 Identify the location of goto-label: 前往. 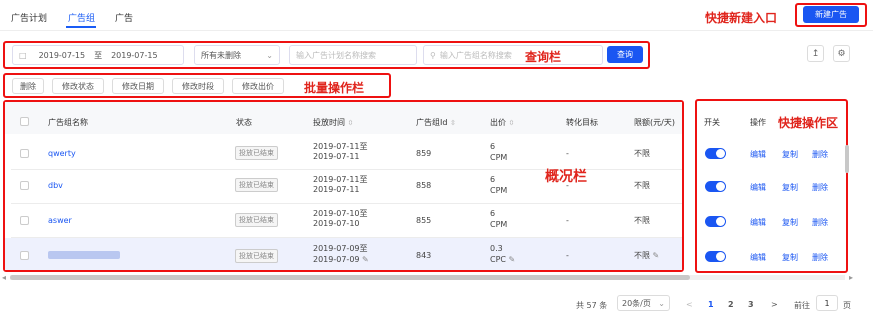
(802, 305).